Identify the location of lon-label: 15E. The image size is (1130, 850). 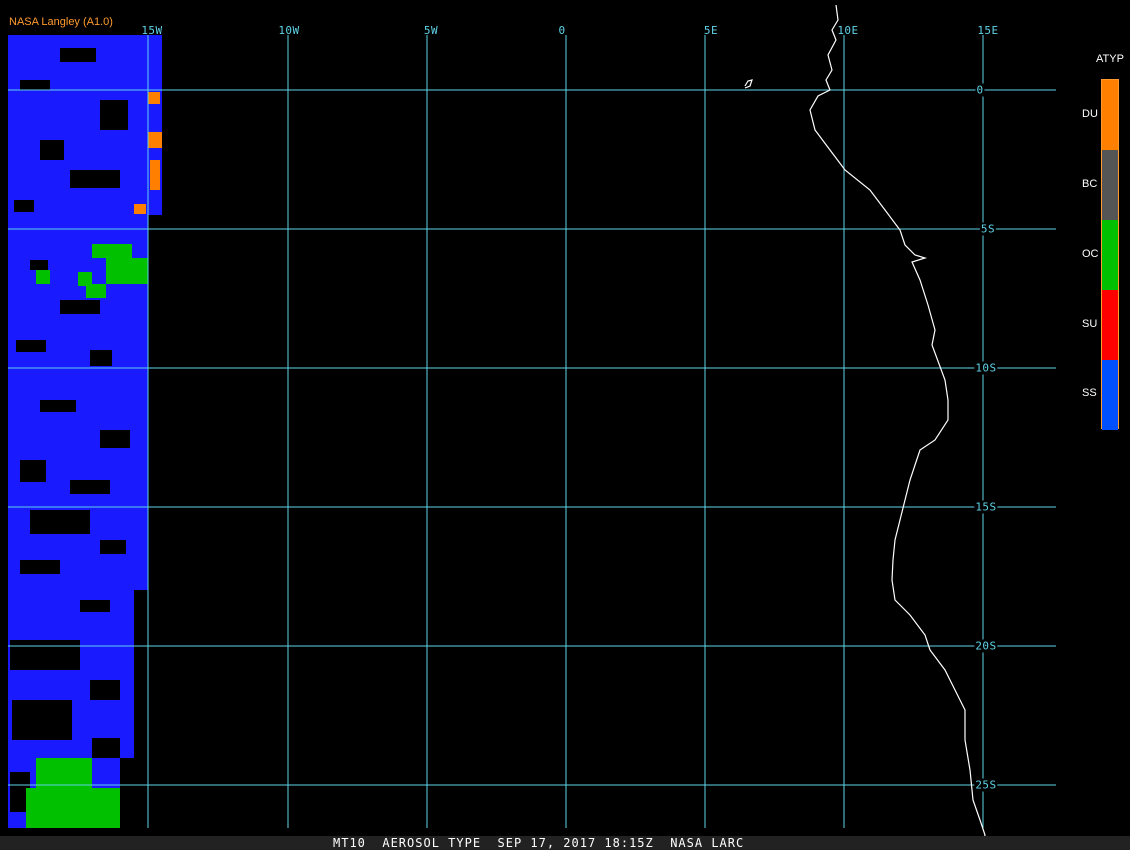
(988, 30).